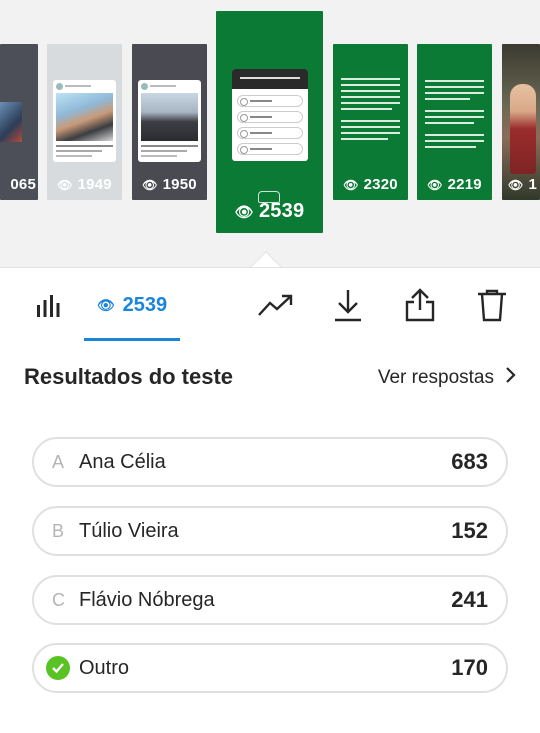  What do you see at coordinates (48, 305) in the screenshot?
I see `bar-chart-icon` at bounding box center [48, 305].